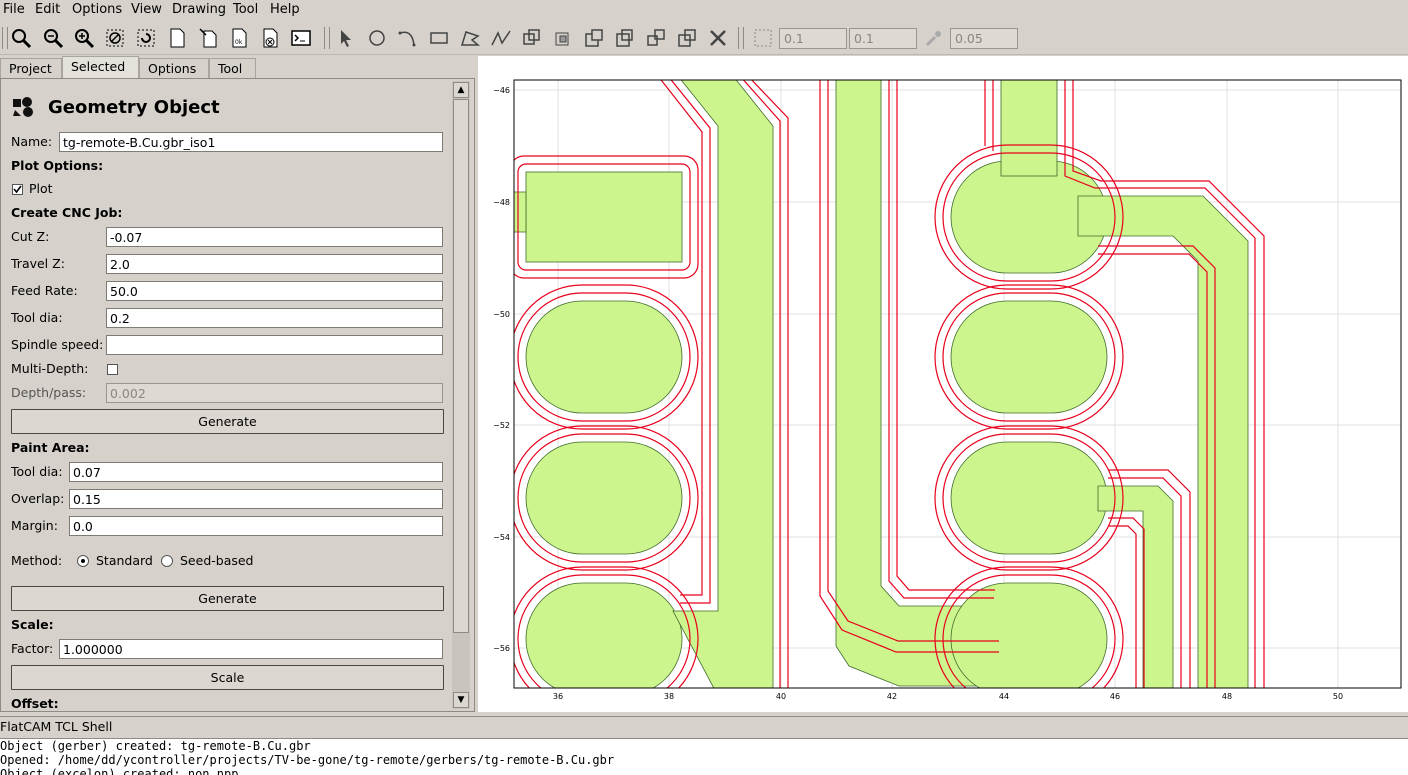  I want to click on cutz-label: Cut Z:, so click(30, 236).